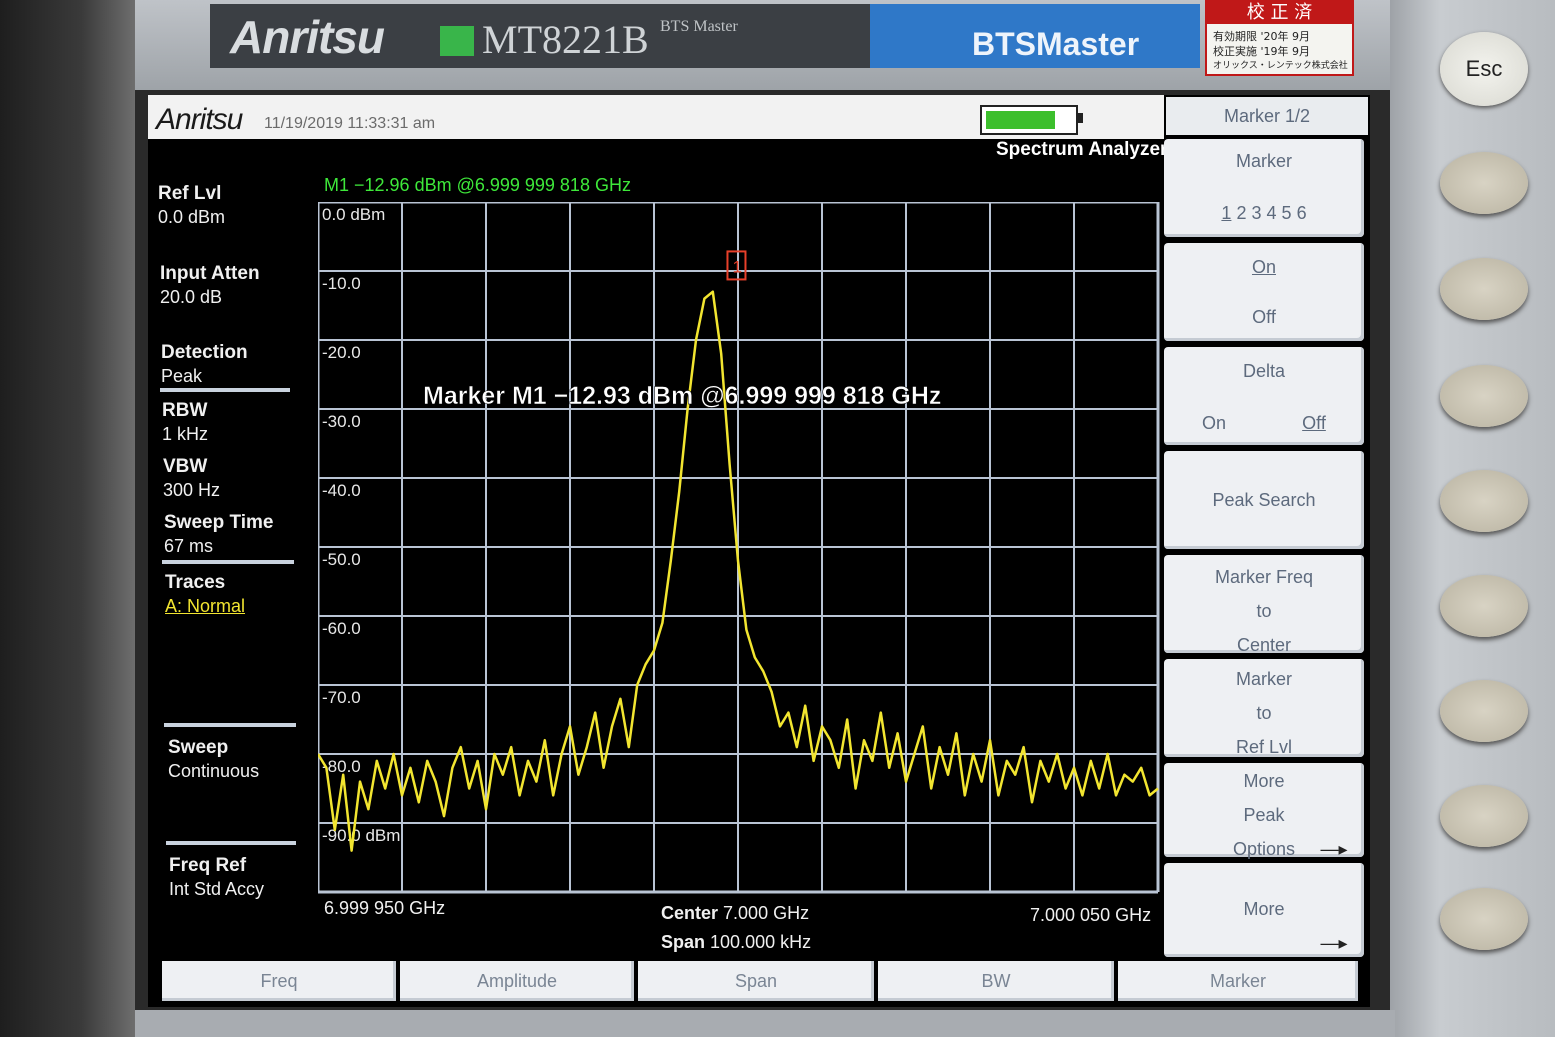  What do you see at coordinates (341, 559) in the screenshot?
I see `y-tick-label: -50.0` at bounding box center [341, 559].